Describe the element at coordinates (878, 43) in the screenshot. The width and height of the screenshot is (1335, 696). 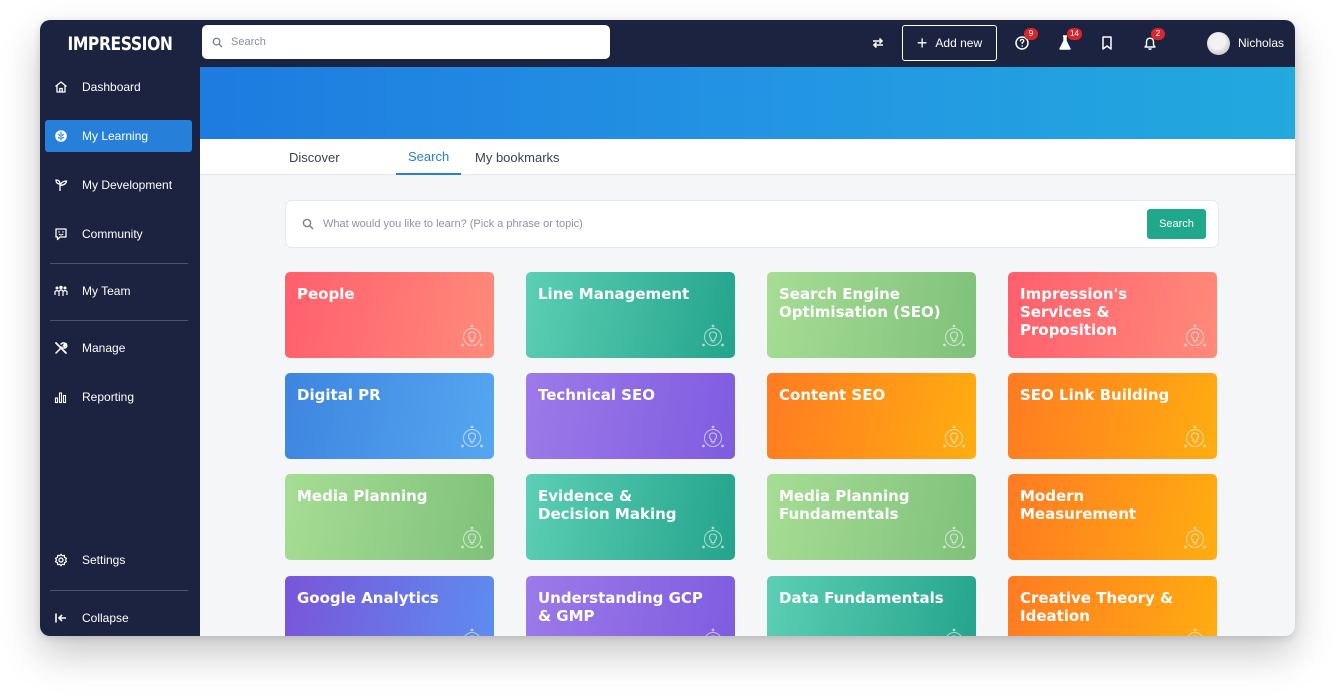
I see `swap-icon` at that location.